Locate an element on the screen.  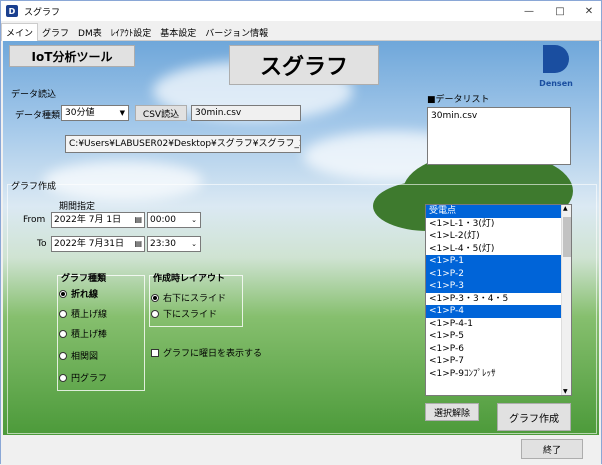
tab-main: メイン is located at coordinates (20, 32).